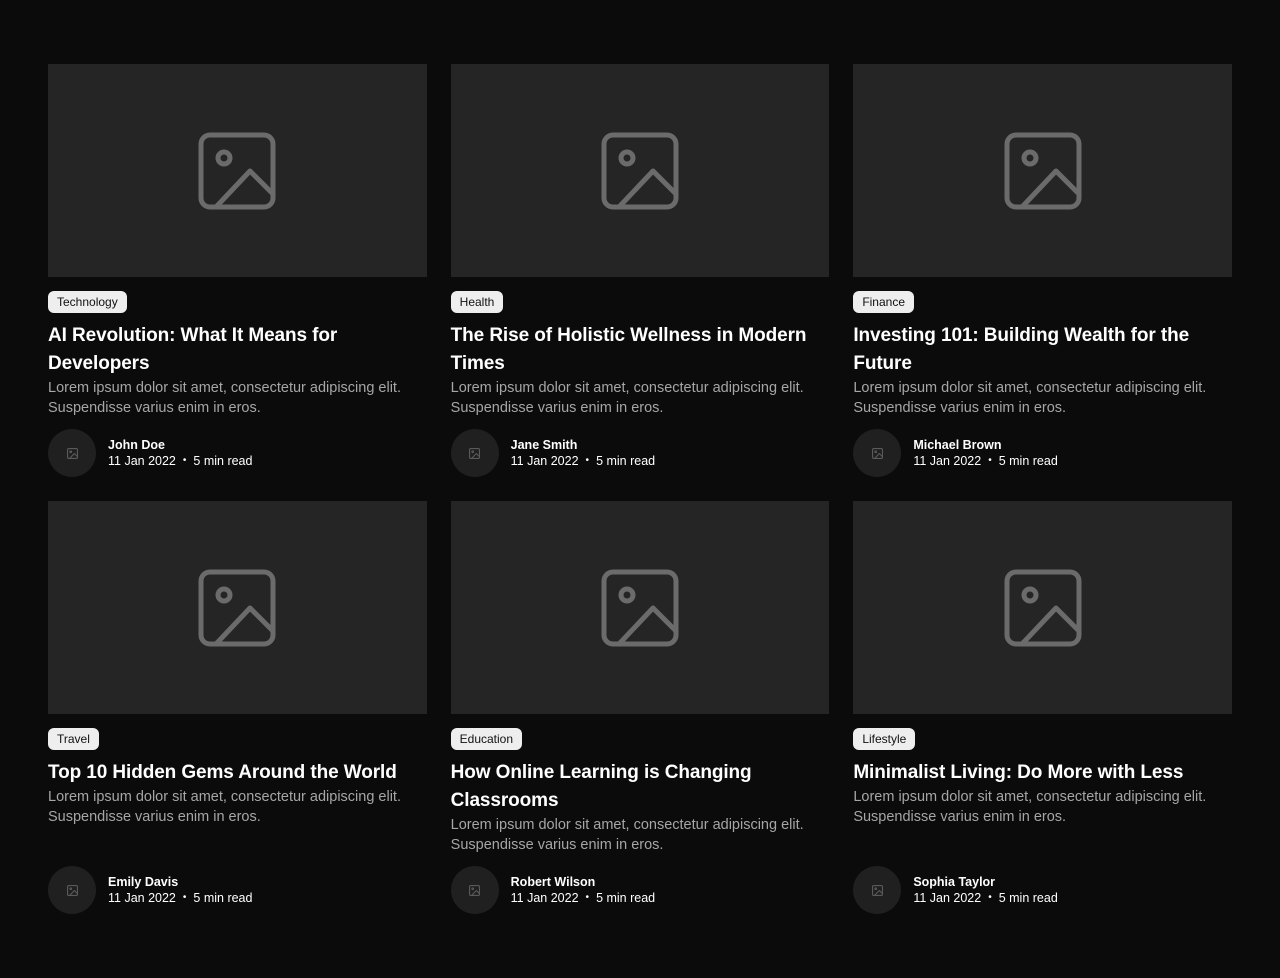 The width and height of the screenshot is (1280, 978). I want to click on author-info: Robert Wilson 11 Jan 2022 • 5 min read, so click(640, 890).